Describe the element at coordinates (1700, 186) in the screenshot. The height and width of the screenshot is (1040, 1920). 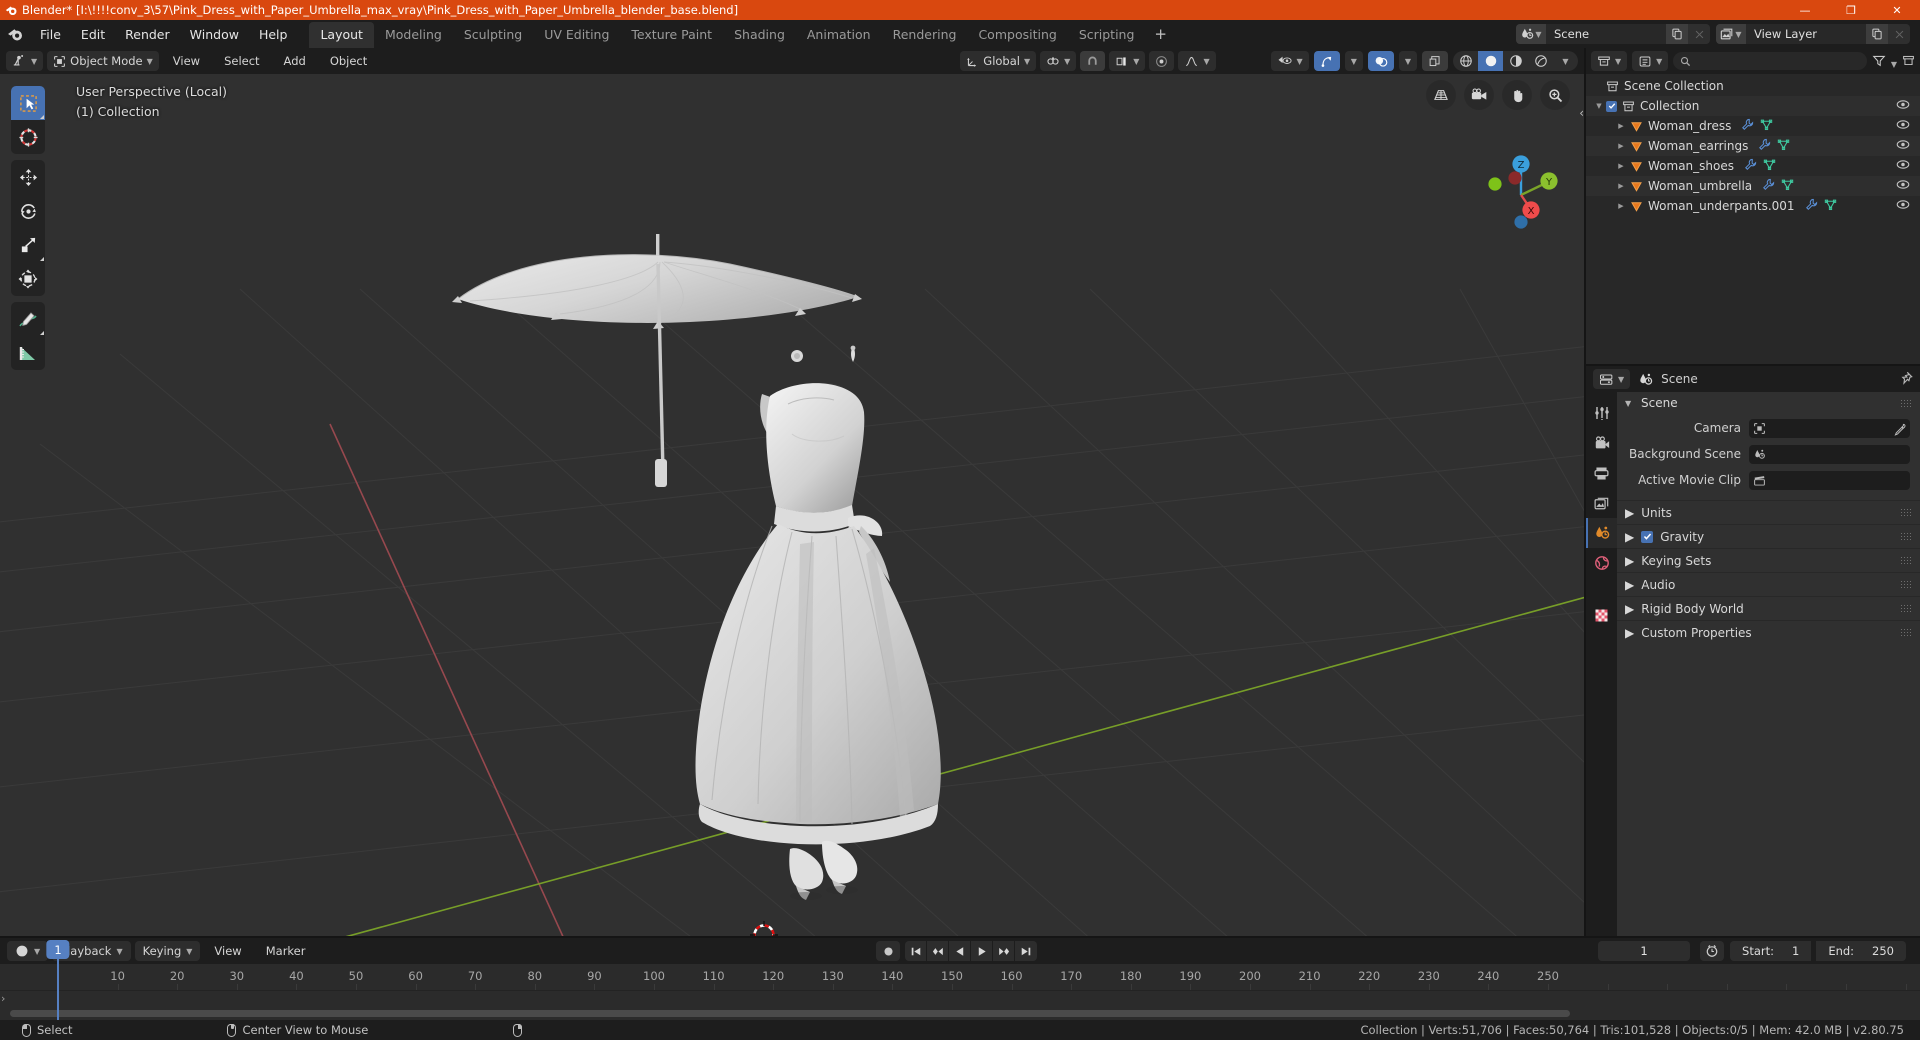
I see `object-name: Woman_umbrella` at that location.